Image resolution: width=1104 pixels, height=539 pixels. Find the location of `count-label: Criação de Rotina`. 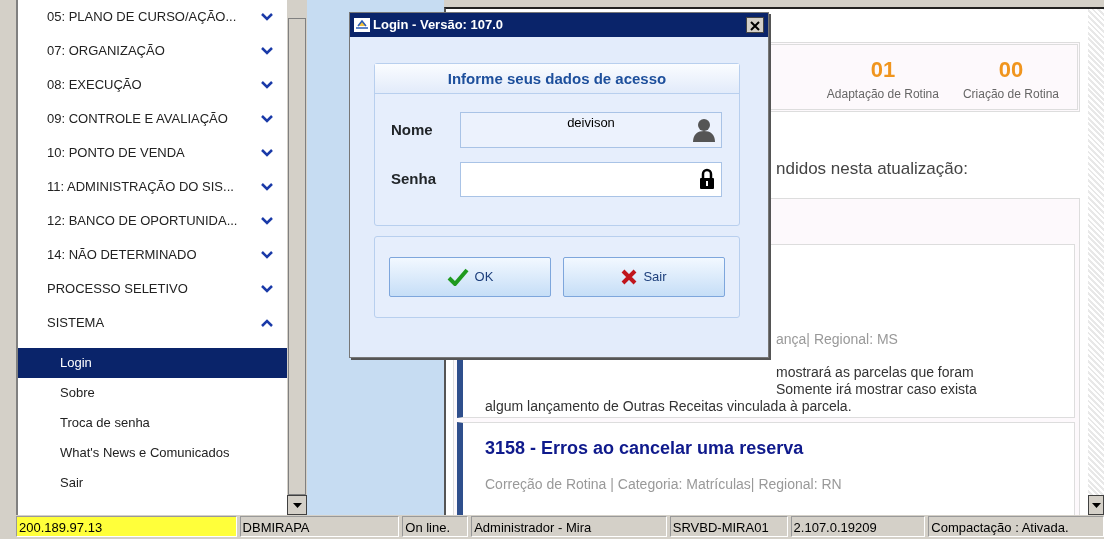

count-label: Criação de Rotina is located at coordinates (1010, 94).